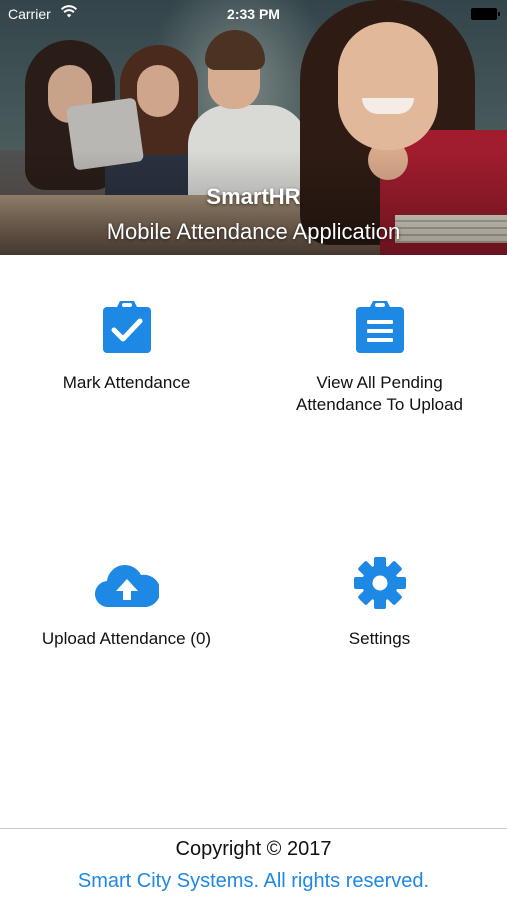 The height and width of the screenshot is (900, 507). I want to click on menu-item-label: Upload Attendance (0), so click(126, 638).